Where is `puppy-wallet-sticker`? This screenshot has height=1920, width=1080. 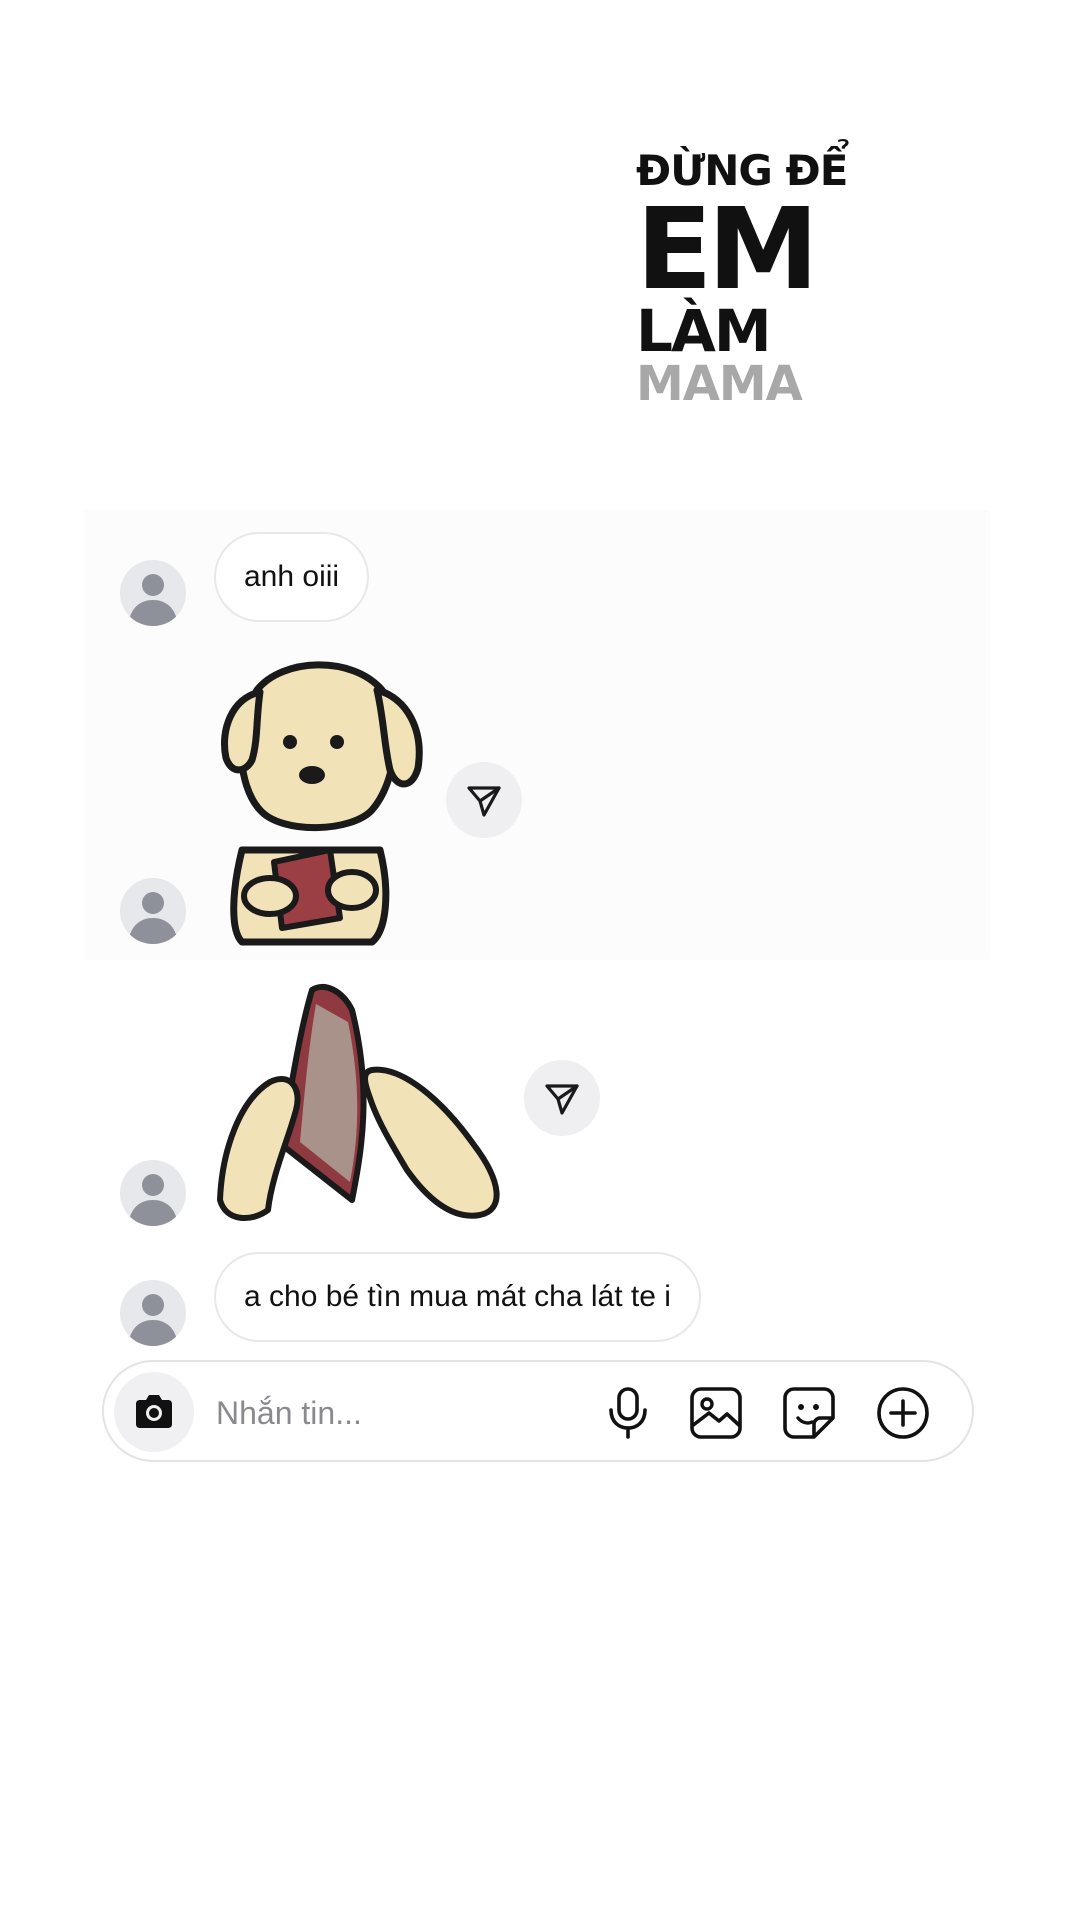 puppy-wallet-sticker is located at coordinates (322, 802).